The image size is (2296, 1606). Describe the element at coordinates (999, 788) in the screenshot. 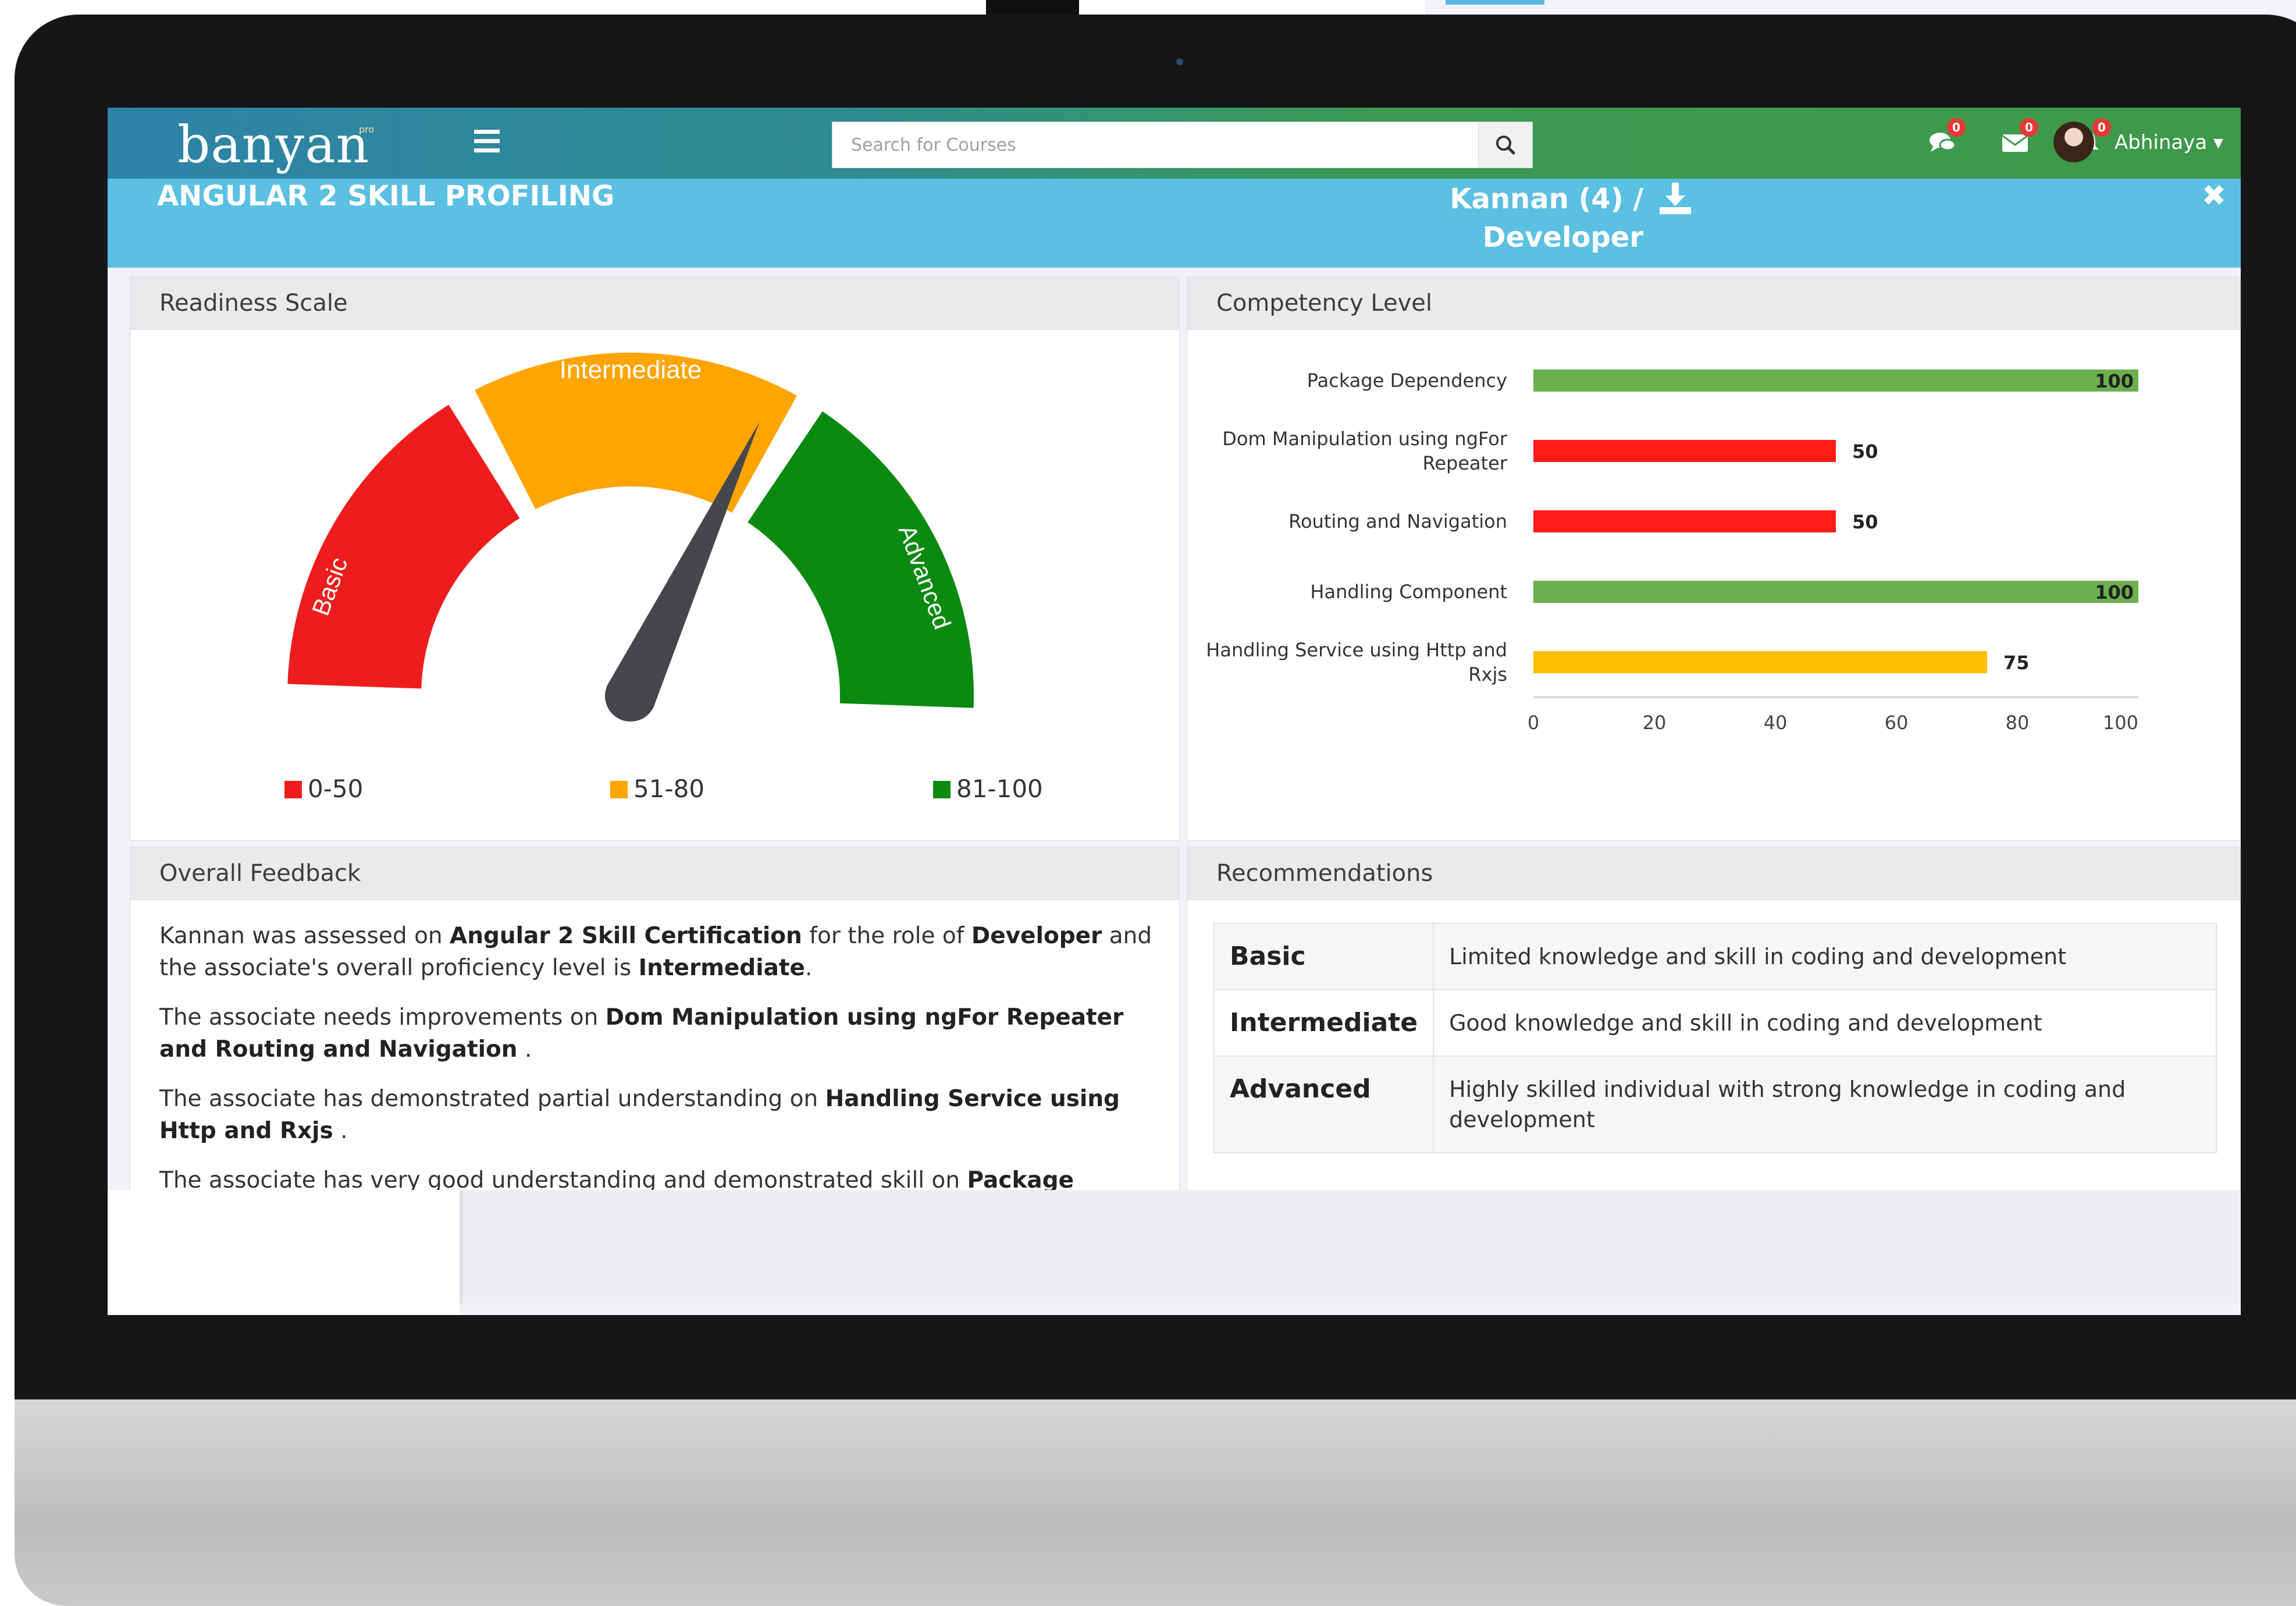

I see `legend-range-advanced: 81-100` at that location.